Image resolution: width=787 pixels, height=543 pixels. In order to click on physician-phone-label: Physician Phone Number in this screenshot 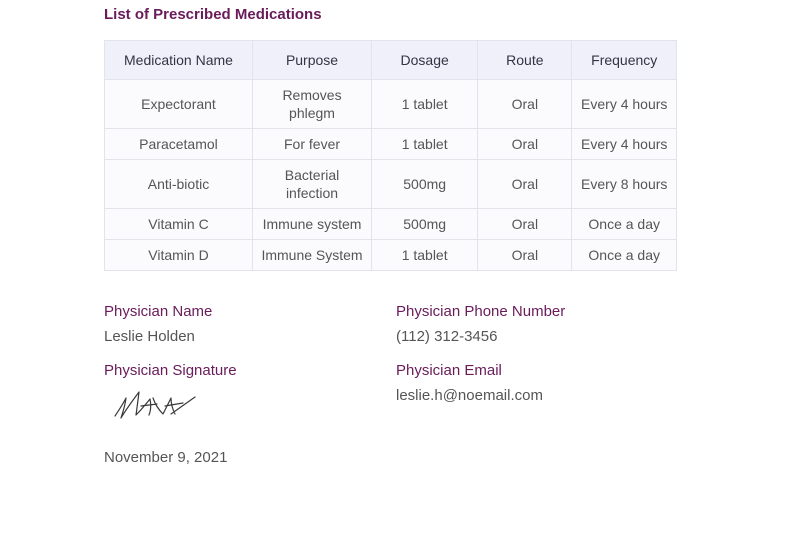, I will do `click(481, 311)`.